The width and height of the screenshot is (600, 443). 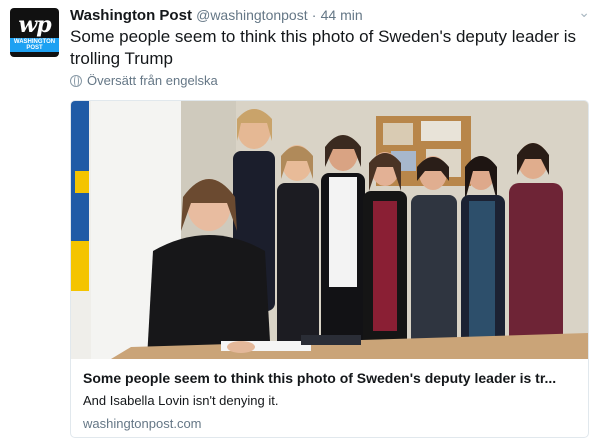 What do you see at coordinates (252, 15) in the screenshot?
I see `author-handle: @washingtonpost` at bounding box center [252, 15].